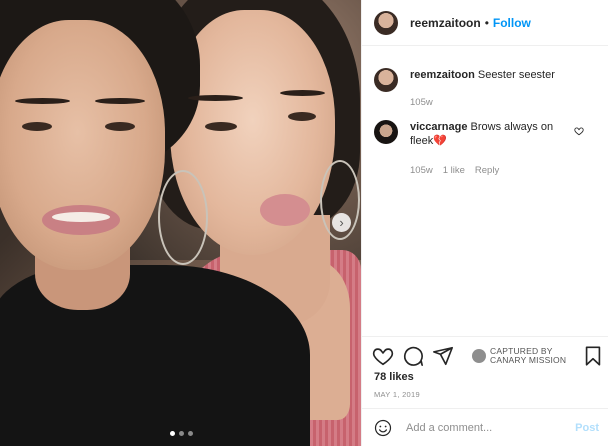 The width and height of the screenshot is (608, 446). Describe the element at coordinates (516, 75) in the screenshot. I see `comment-text: Seester seester` at that location.